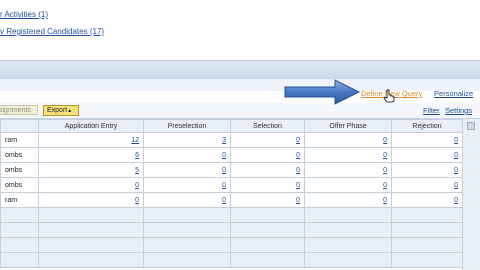 Image resolution: width=480 pixels, height=270 pixels. Describe the element at coordinates (389, 96) in the screenshot. I see `hand-cursor-icon` at that location.